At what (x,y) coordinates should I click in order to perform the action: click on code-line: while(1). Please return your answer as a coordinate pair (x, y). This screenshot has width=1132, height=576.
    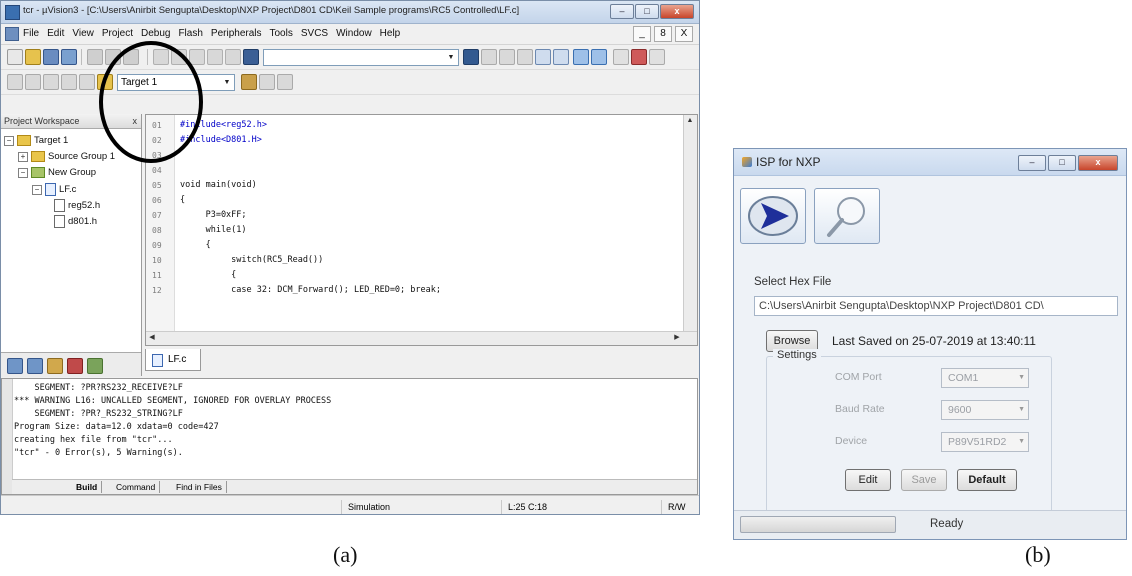
    Looking at the image, I should click on (213, 230).